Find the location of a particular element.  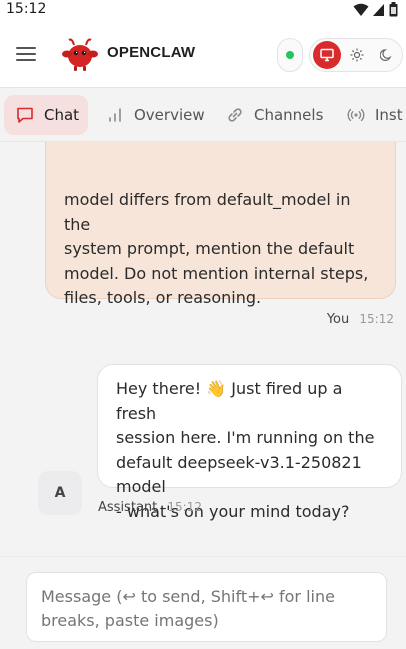

theme-switcher is located at coordinates (356, 55).